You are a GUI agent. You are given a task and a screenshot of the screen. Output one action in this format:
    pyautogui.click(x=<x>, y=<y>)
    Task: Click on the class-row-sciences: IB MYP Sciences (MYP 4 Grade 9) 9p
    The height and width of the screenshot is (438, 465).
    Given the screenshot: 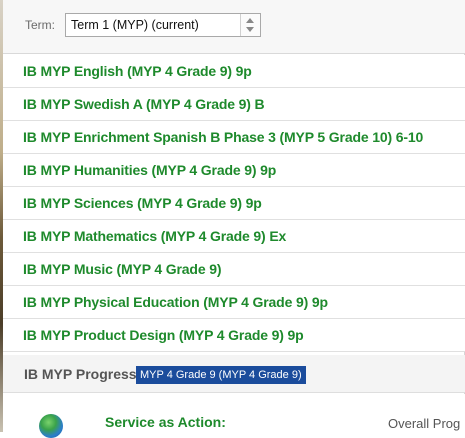 What is the action you would take?
    pyautogui.click(x=234, y=203)
    